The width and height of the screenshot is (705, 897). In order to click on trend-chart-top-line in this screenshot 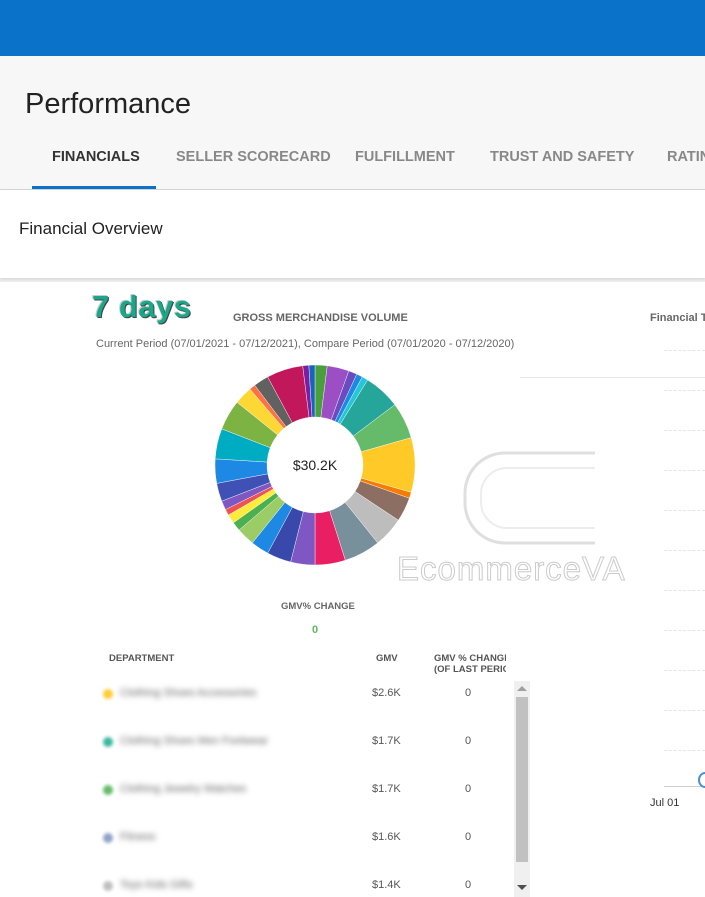, I will do `click(612, 377)`.